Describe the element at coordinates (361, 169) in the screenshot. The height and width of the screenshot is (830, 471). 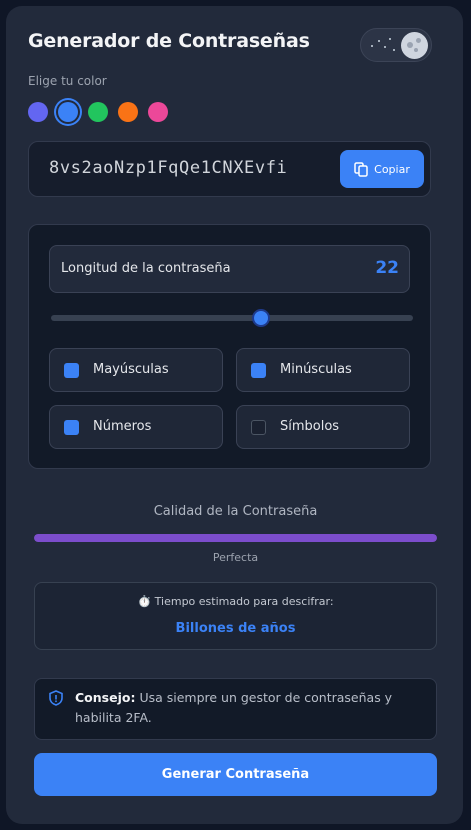
I see `copy-icon` at that location.